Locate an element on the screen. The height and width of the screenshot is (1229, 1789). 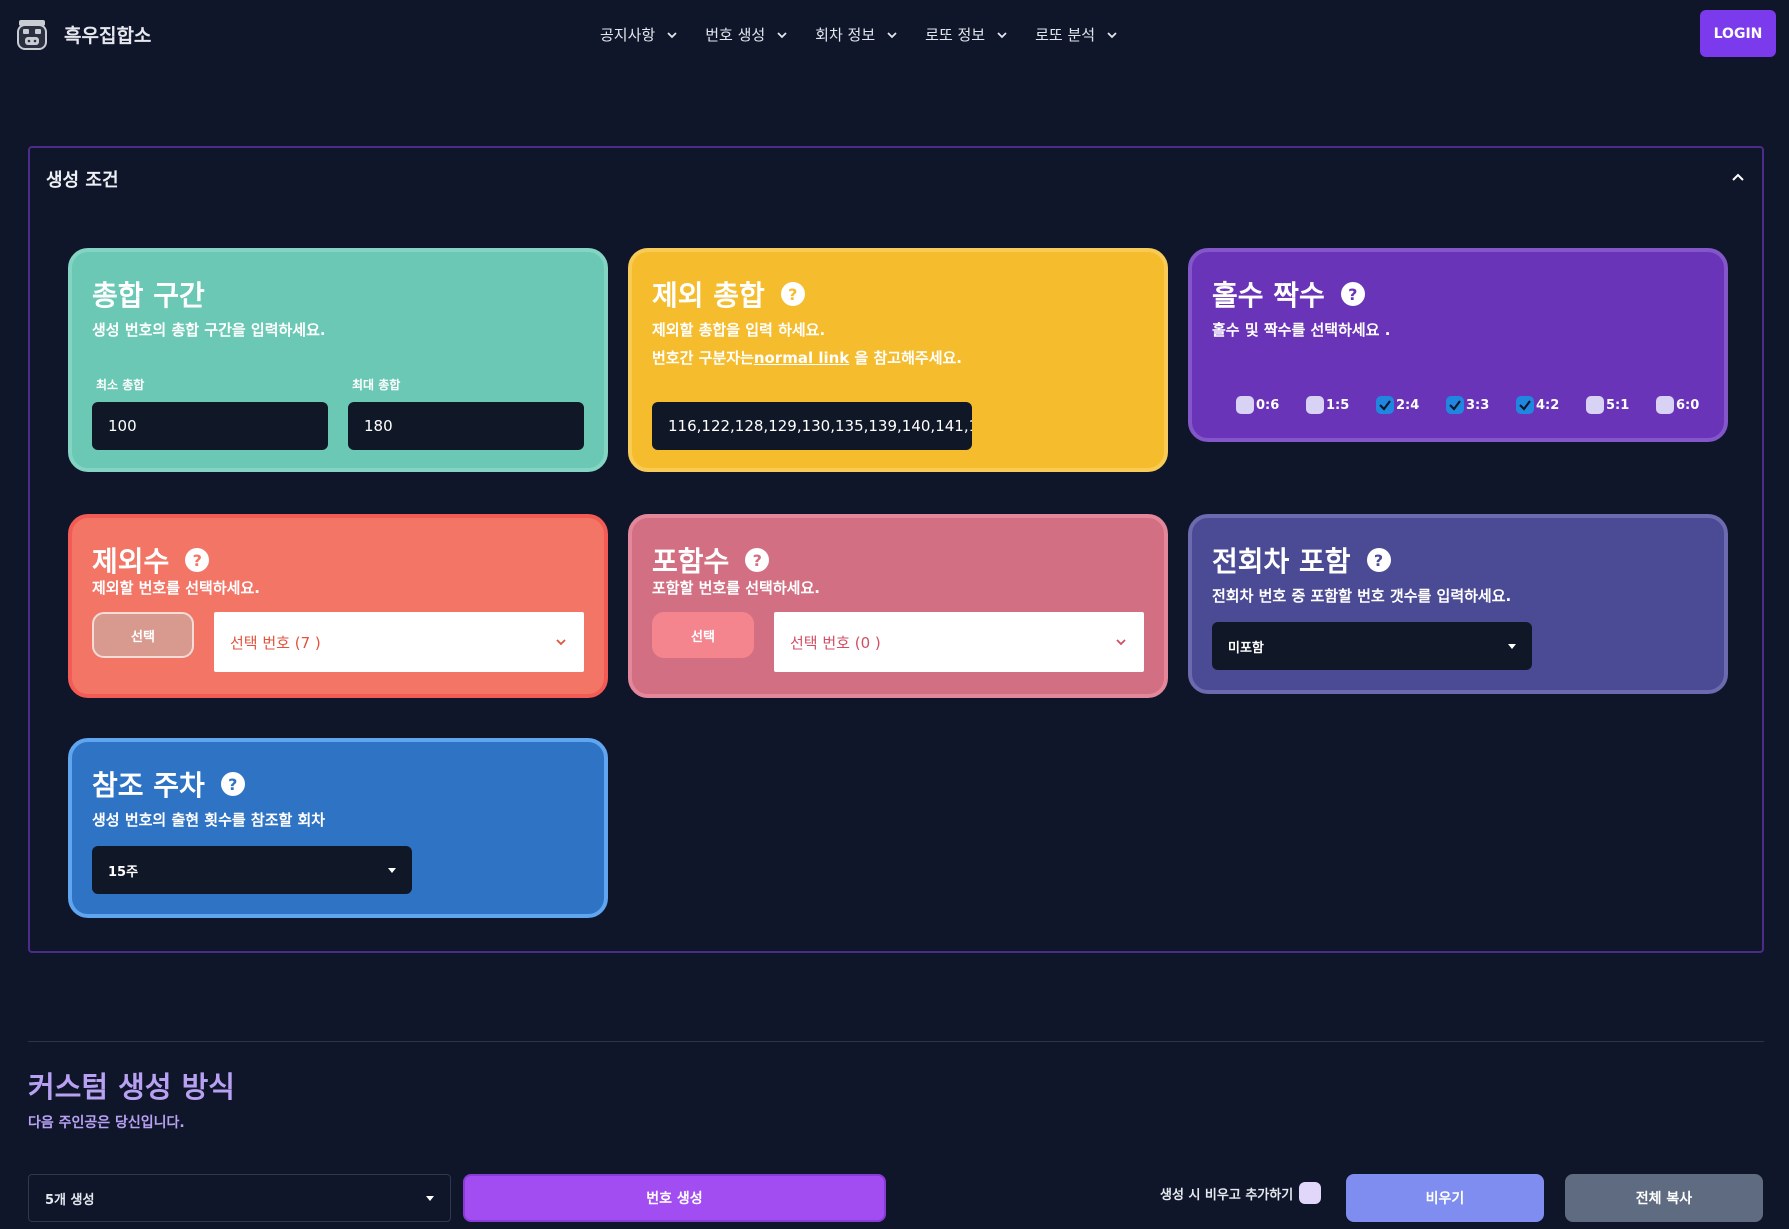
menu-item-lotto-info: 로또 정보 is located at coordinates (967, 34).